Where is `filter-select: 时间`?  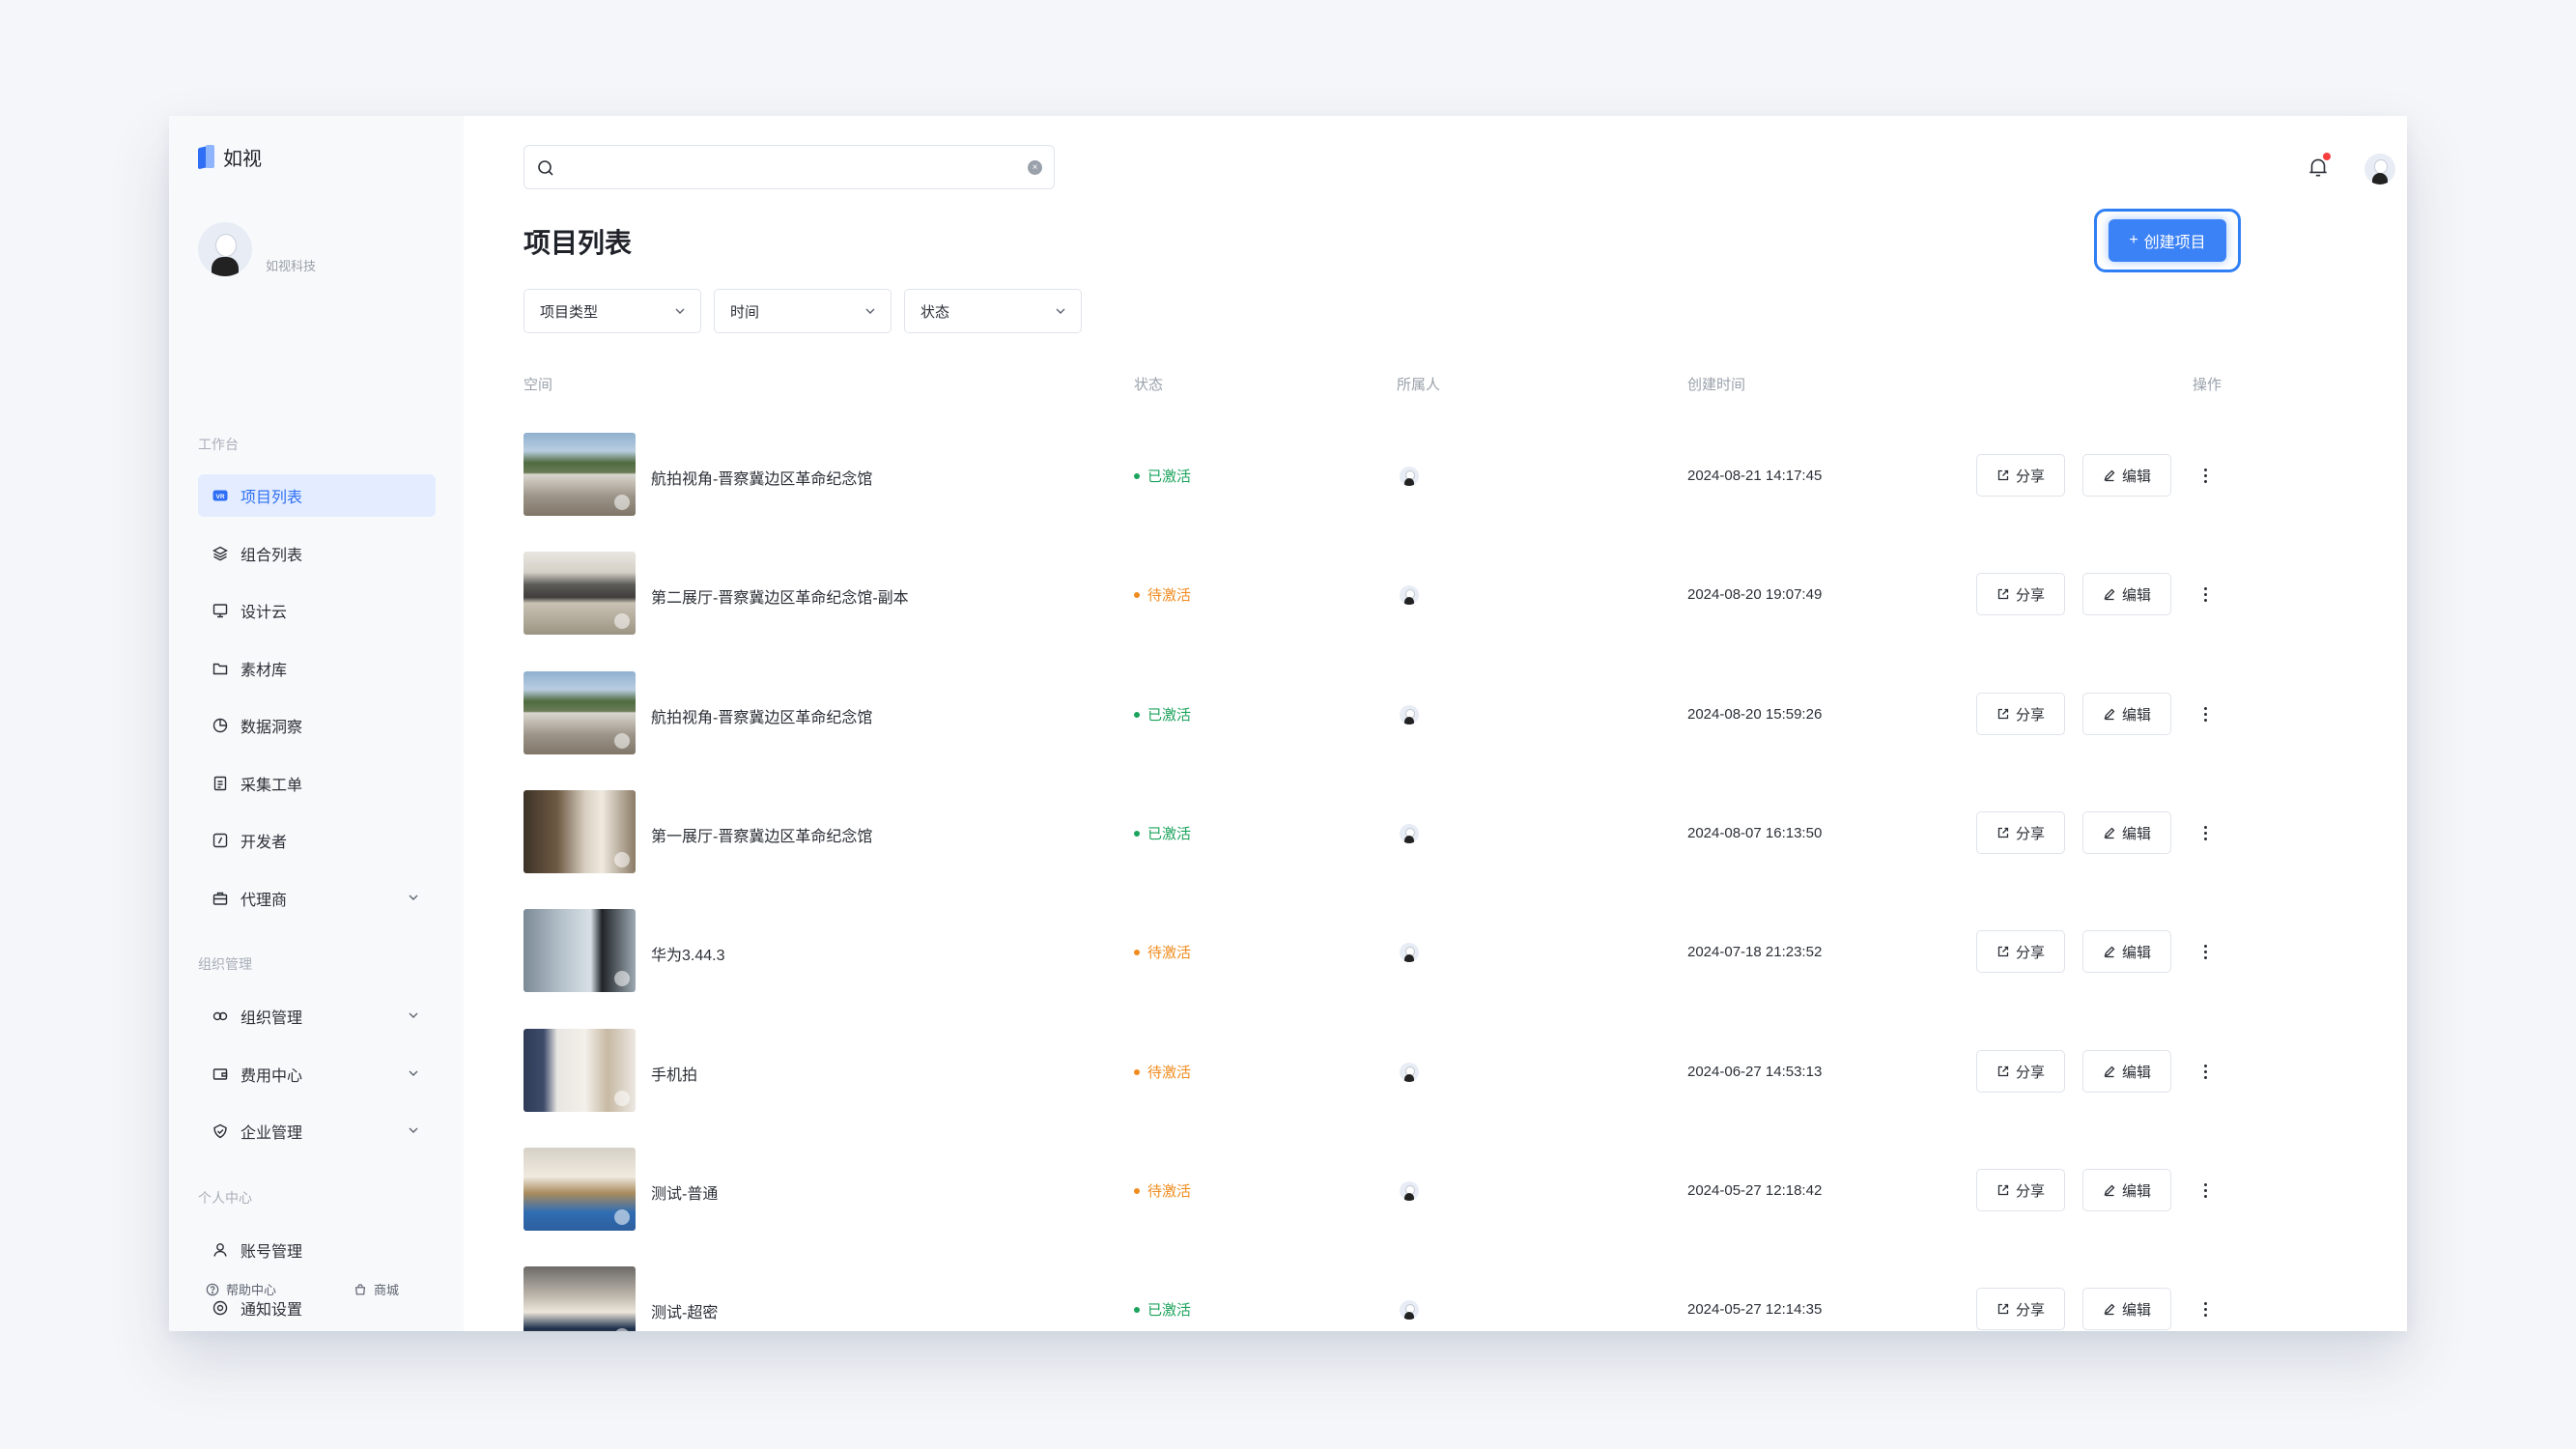
filter-select: 时间 is located at coordinates (803, 311).